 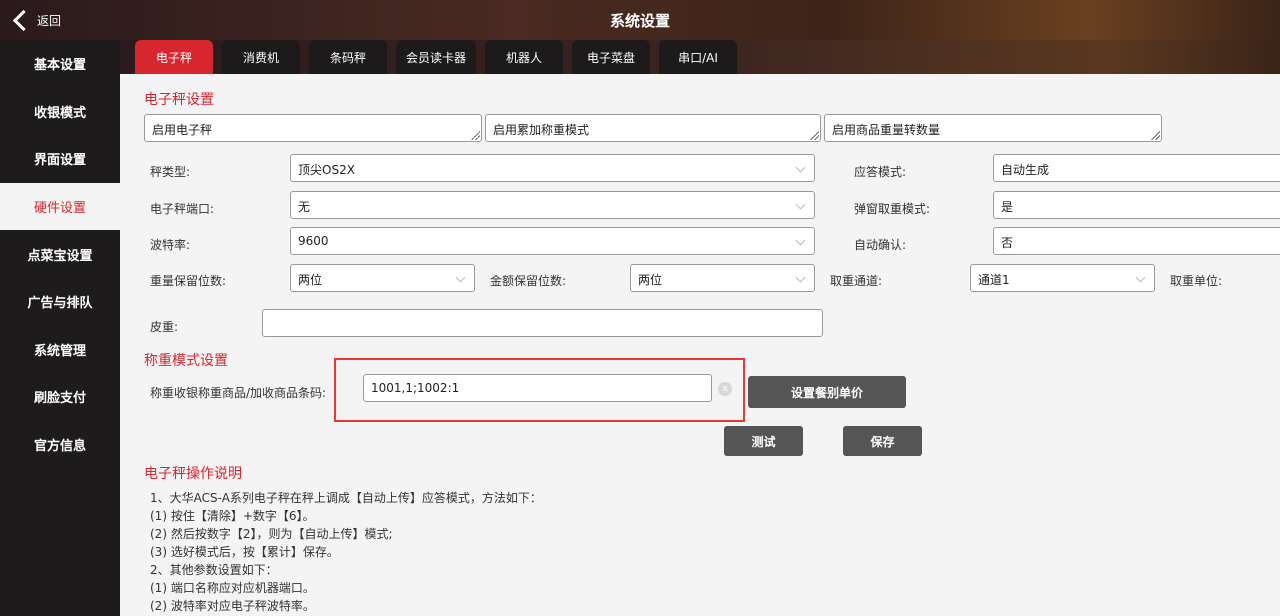 What do you see at coordinates (1025, 170) in the screenshot?
I see `answer-mode-value: 自动生成` at bounding box center [1025, 170].